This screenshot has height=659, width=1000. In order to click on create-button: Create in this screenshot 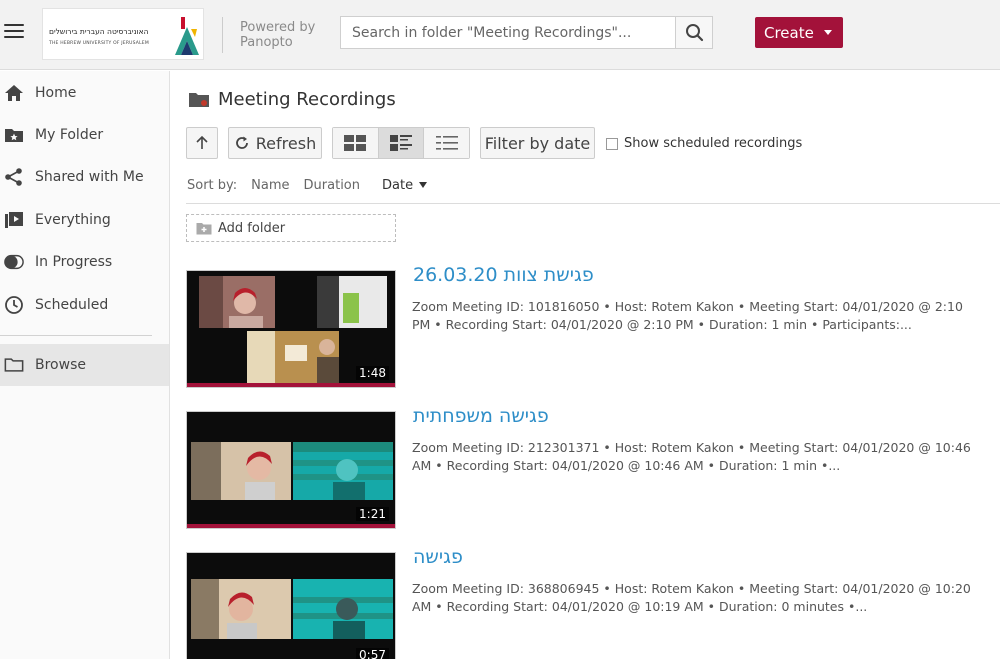, I will do `click(799, 32)`.